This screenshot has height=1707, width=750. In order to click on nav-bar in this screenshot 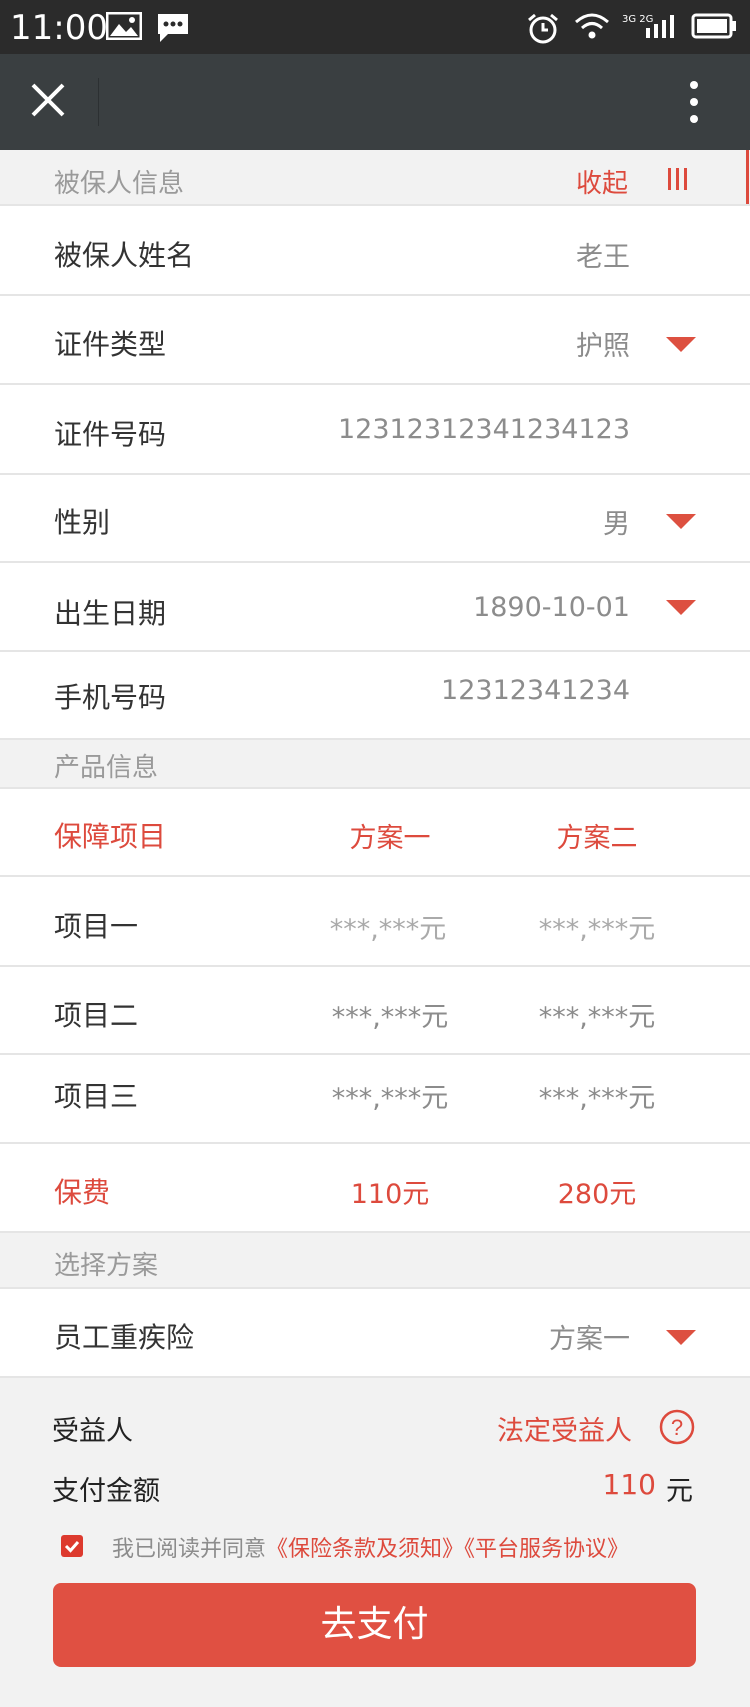, I will do `click(375, 102)`.